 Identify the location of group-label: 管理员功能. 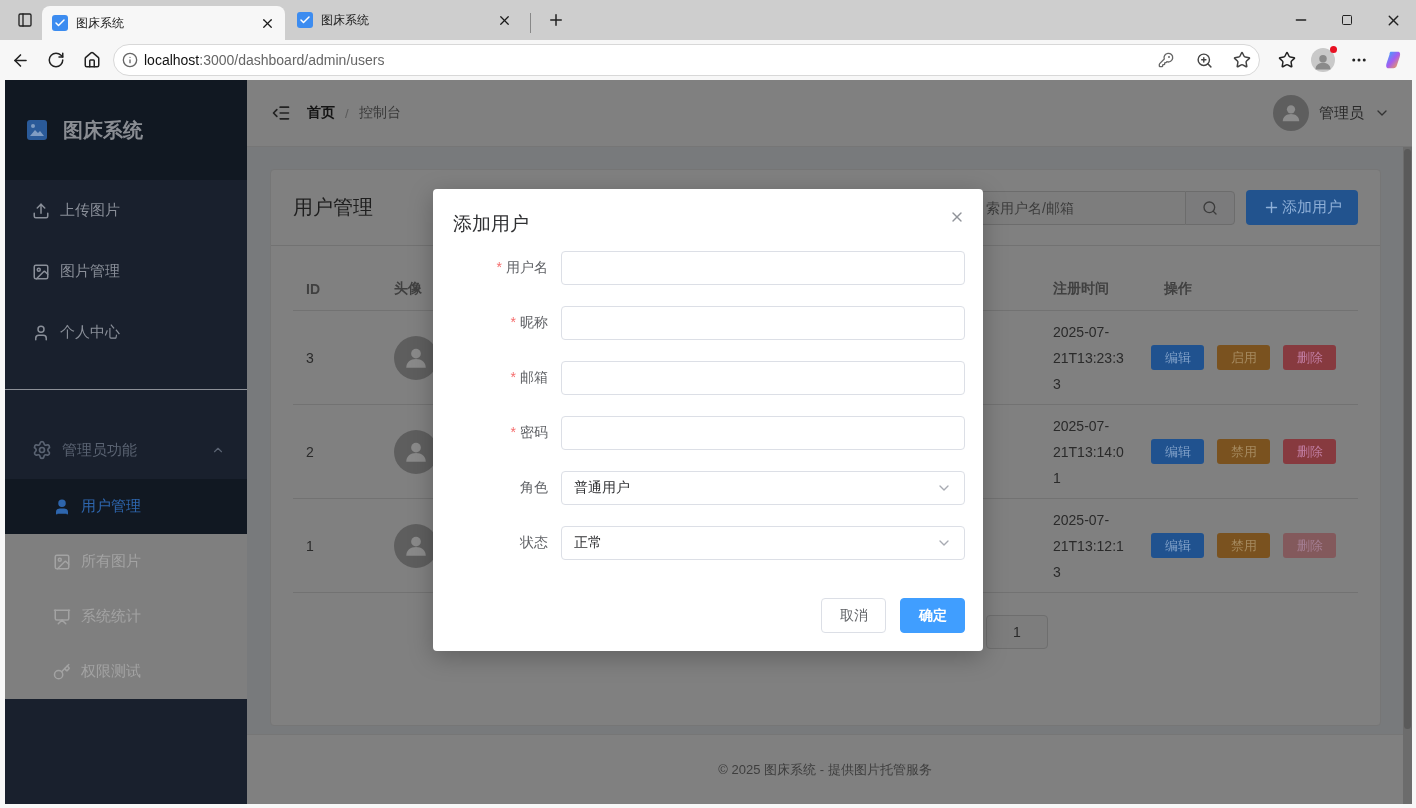
(100, 450).